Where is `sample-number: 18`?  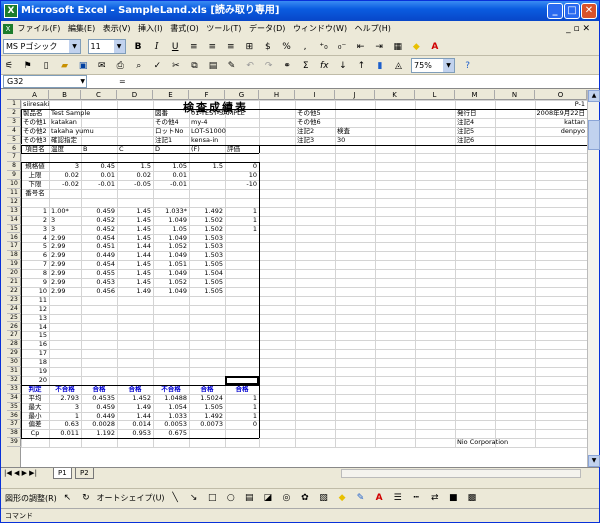
sample-number: 18 is located at coordinates (35, 362).